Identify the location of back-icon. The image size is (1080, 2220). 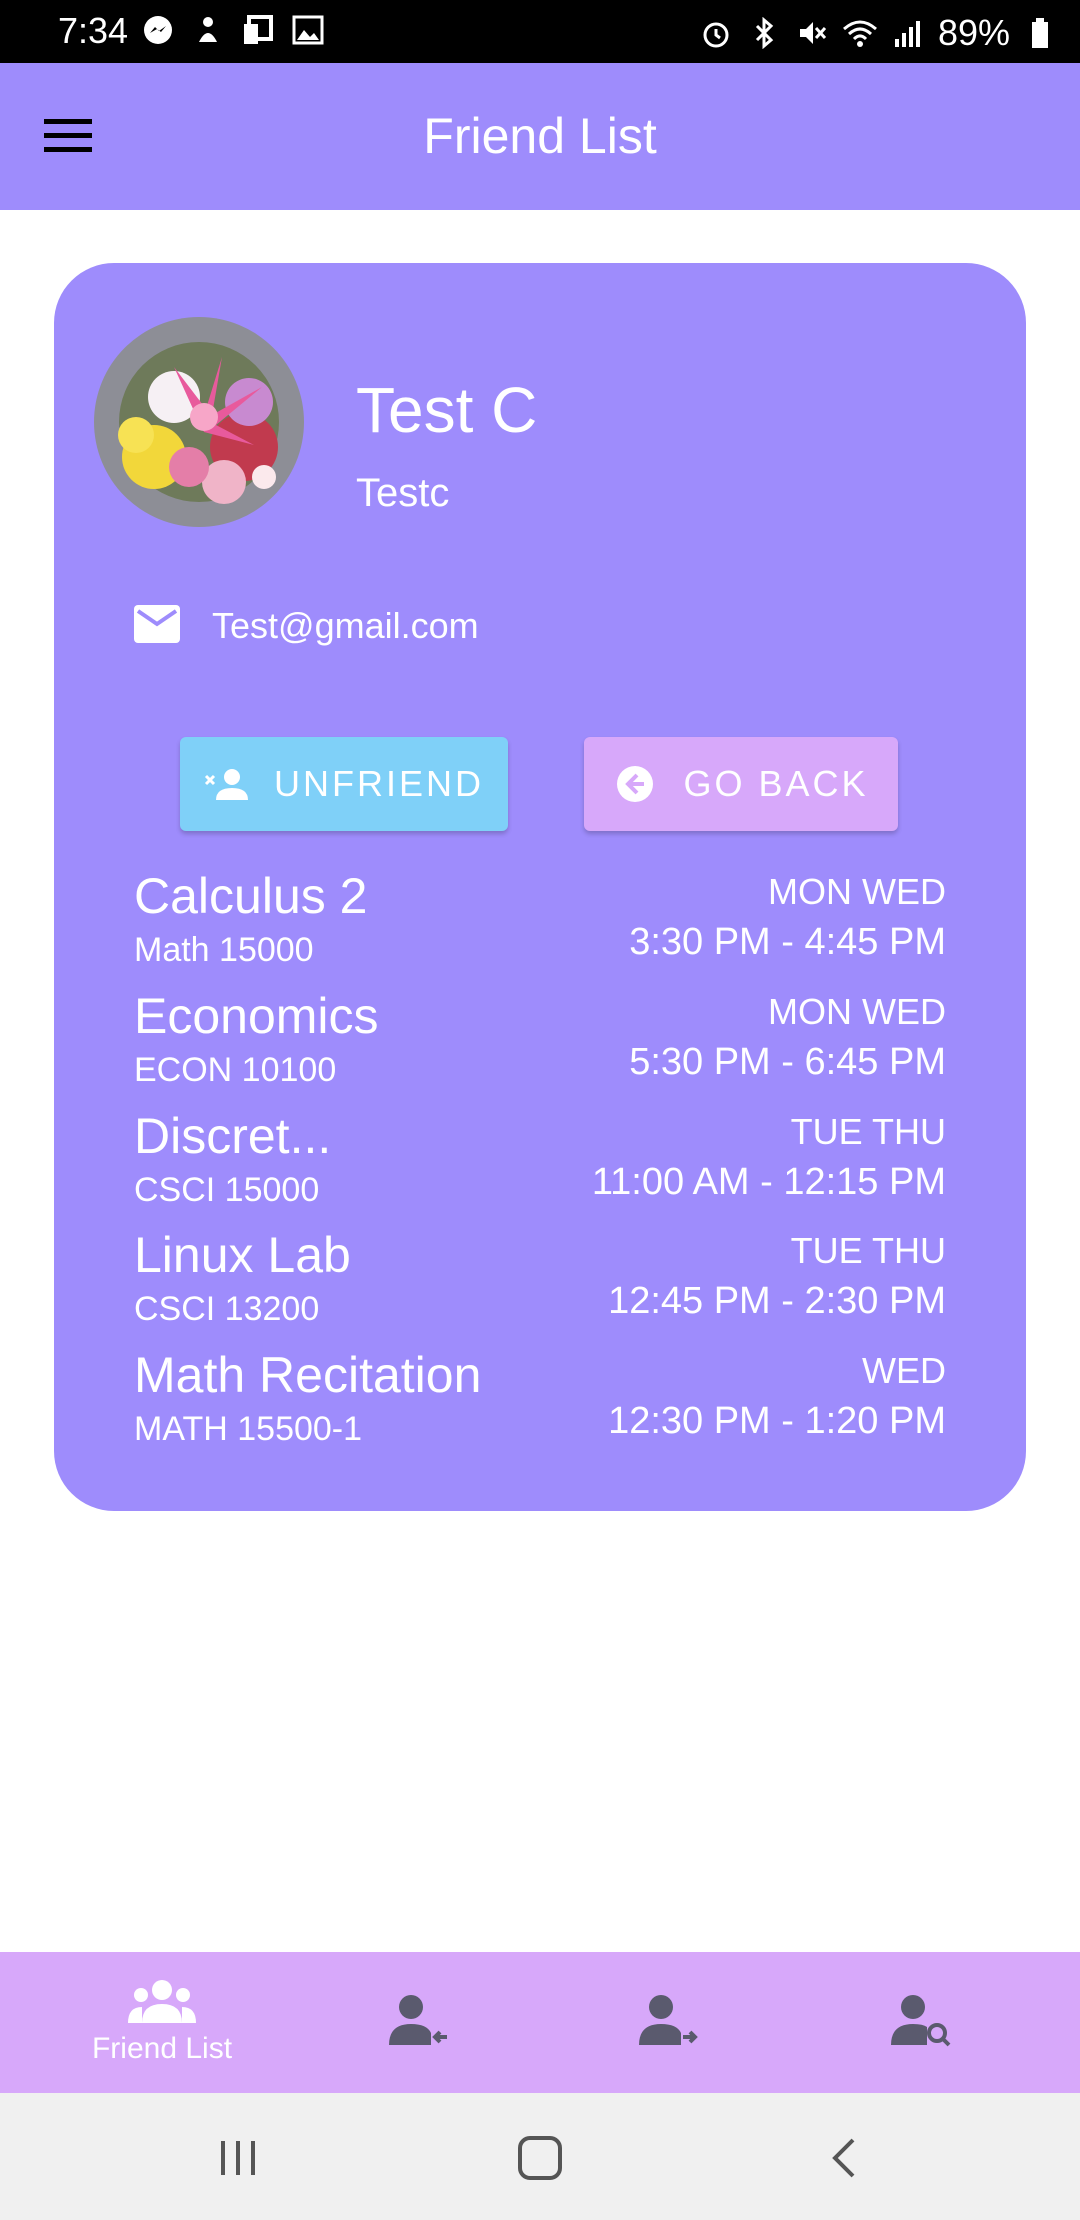
(844, 2158).